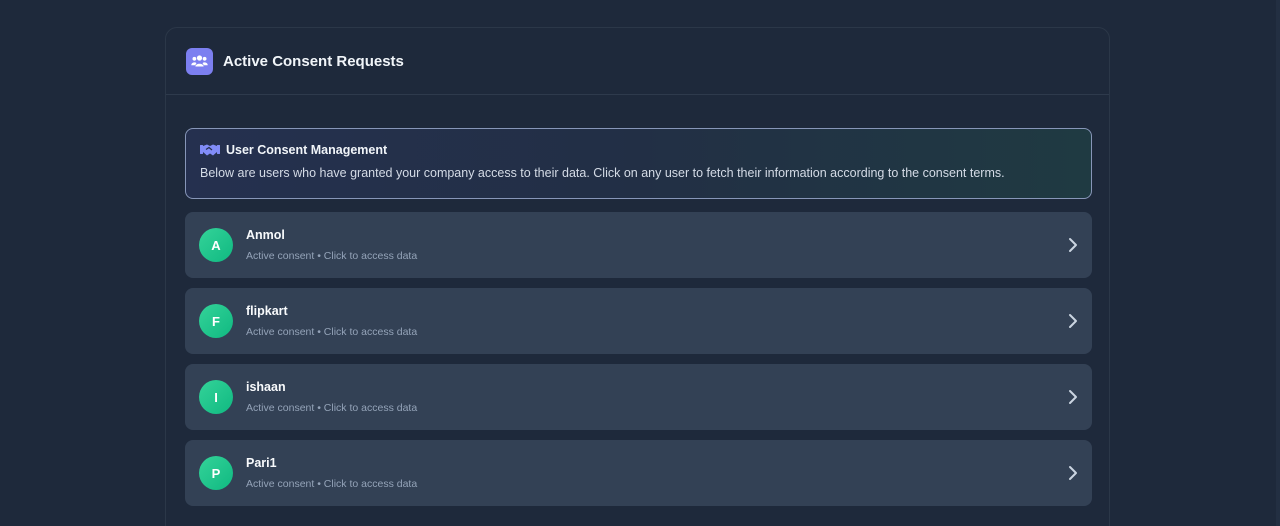  What do you see at coordinates (266, 387) in the screenshot?
I see `user-name: ishaan` at bounding box center [266, 387].